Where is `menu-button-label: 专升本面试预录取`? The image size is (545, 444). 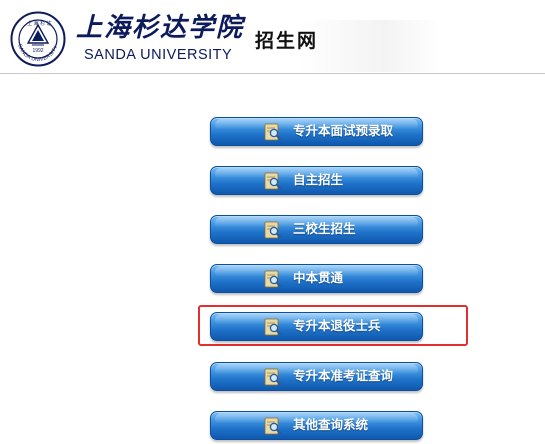 menu-button-label: 专升本面试预录取 is located at coordinates (343, 131).